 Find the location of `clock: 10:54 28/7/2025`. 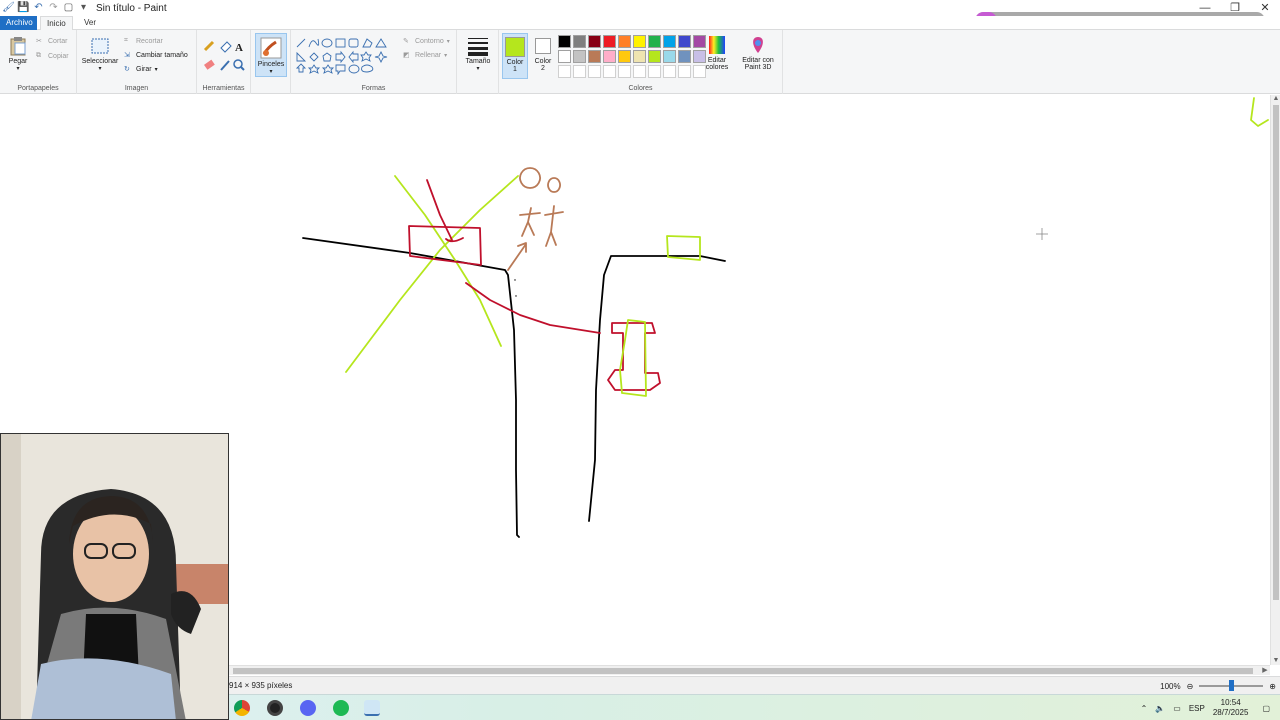

clock: 10:54 28/7/2025 is located at coordinates (1231, 708).